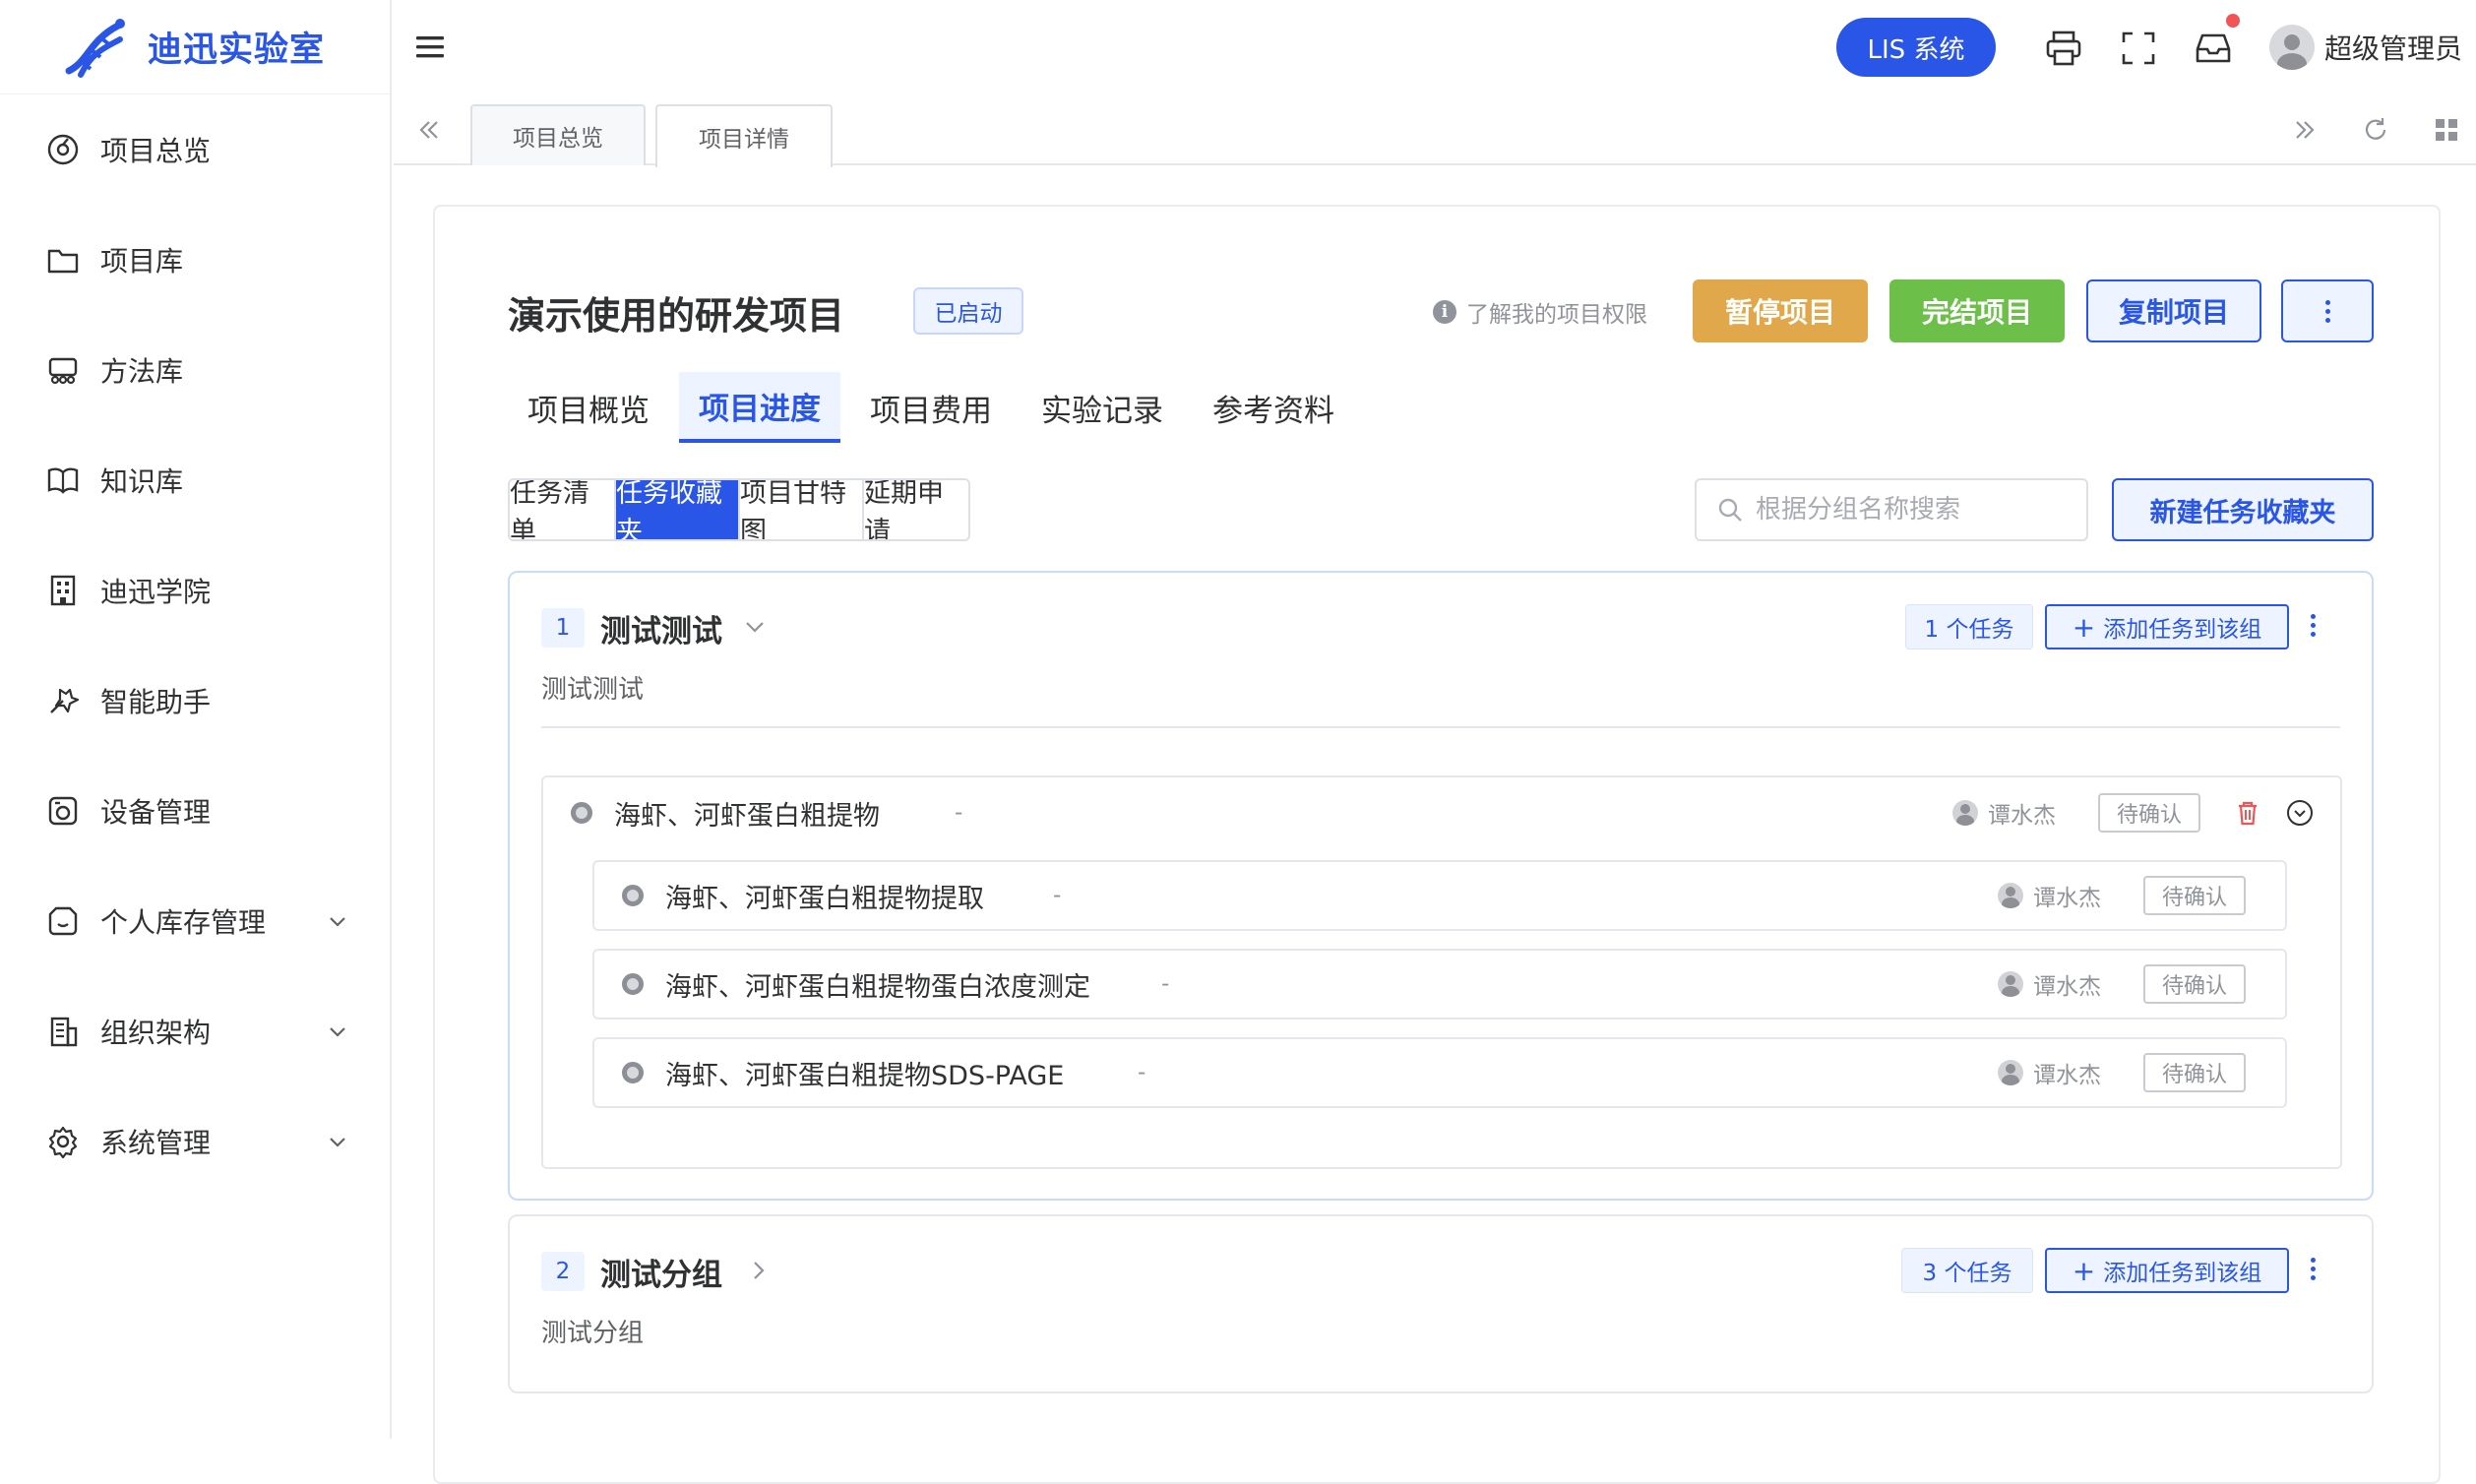  I want to click on lis-system-button: LIS 系统, so click(1916, 48).